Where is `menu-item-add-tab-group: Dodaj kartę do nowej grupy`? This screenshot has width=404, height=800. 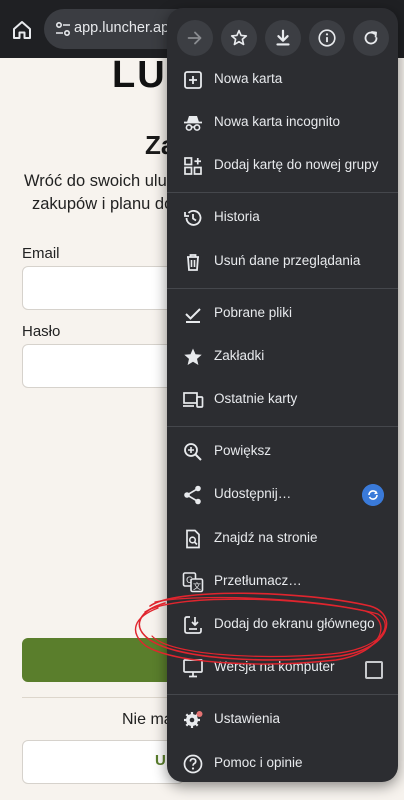
menu-item-add-tab-group: Dodaj kartę do nowej grupy is located at coordinates (282, 166).